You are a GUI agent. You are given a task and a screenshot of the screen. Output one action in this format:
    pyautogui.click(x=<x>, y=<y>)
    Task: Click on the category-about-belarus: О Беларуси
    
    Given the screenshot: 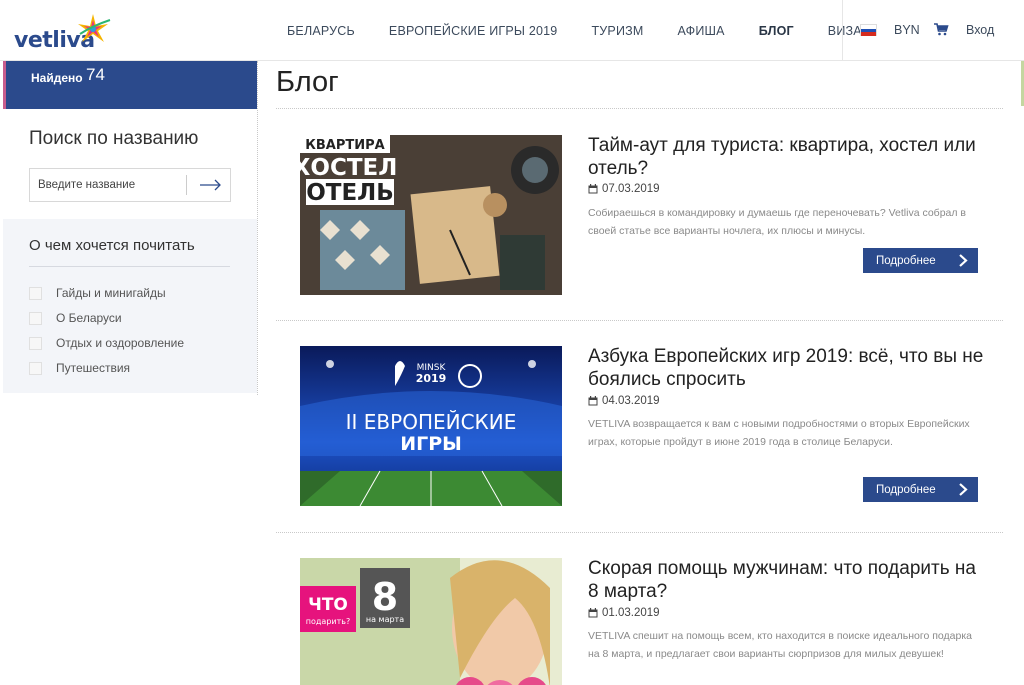 What is the action you would take?
    pyautogui.click(x=75, y=318)
    